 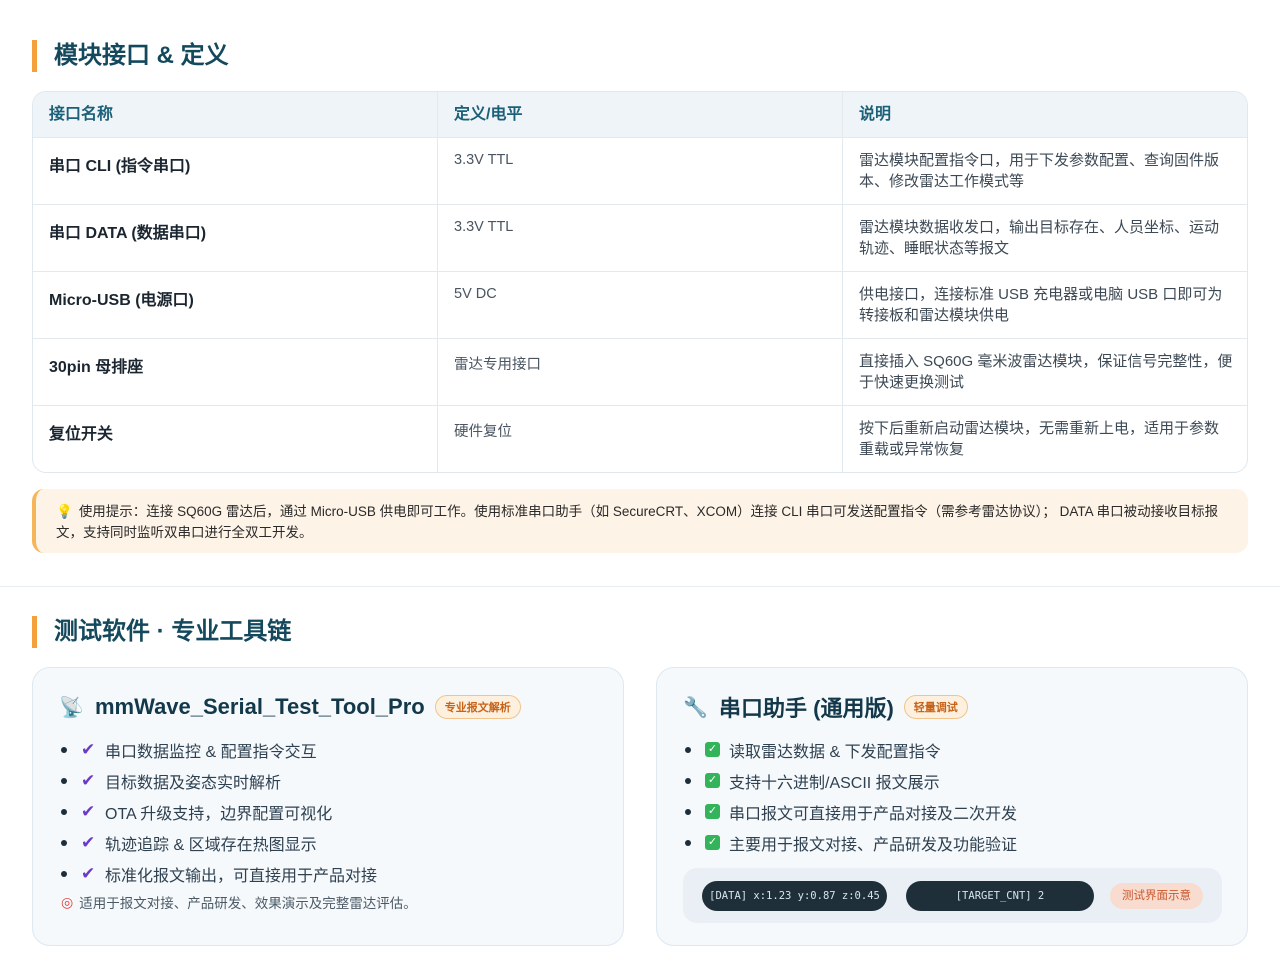 What do you see at coordinates (235, 305) in the screenshot?
I see `cell-interface-name: Micro-USB (电源口)` at bounding box center [235, 305].